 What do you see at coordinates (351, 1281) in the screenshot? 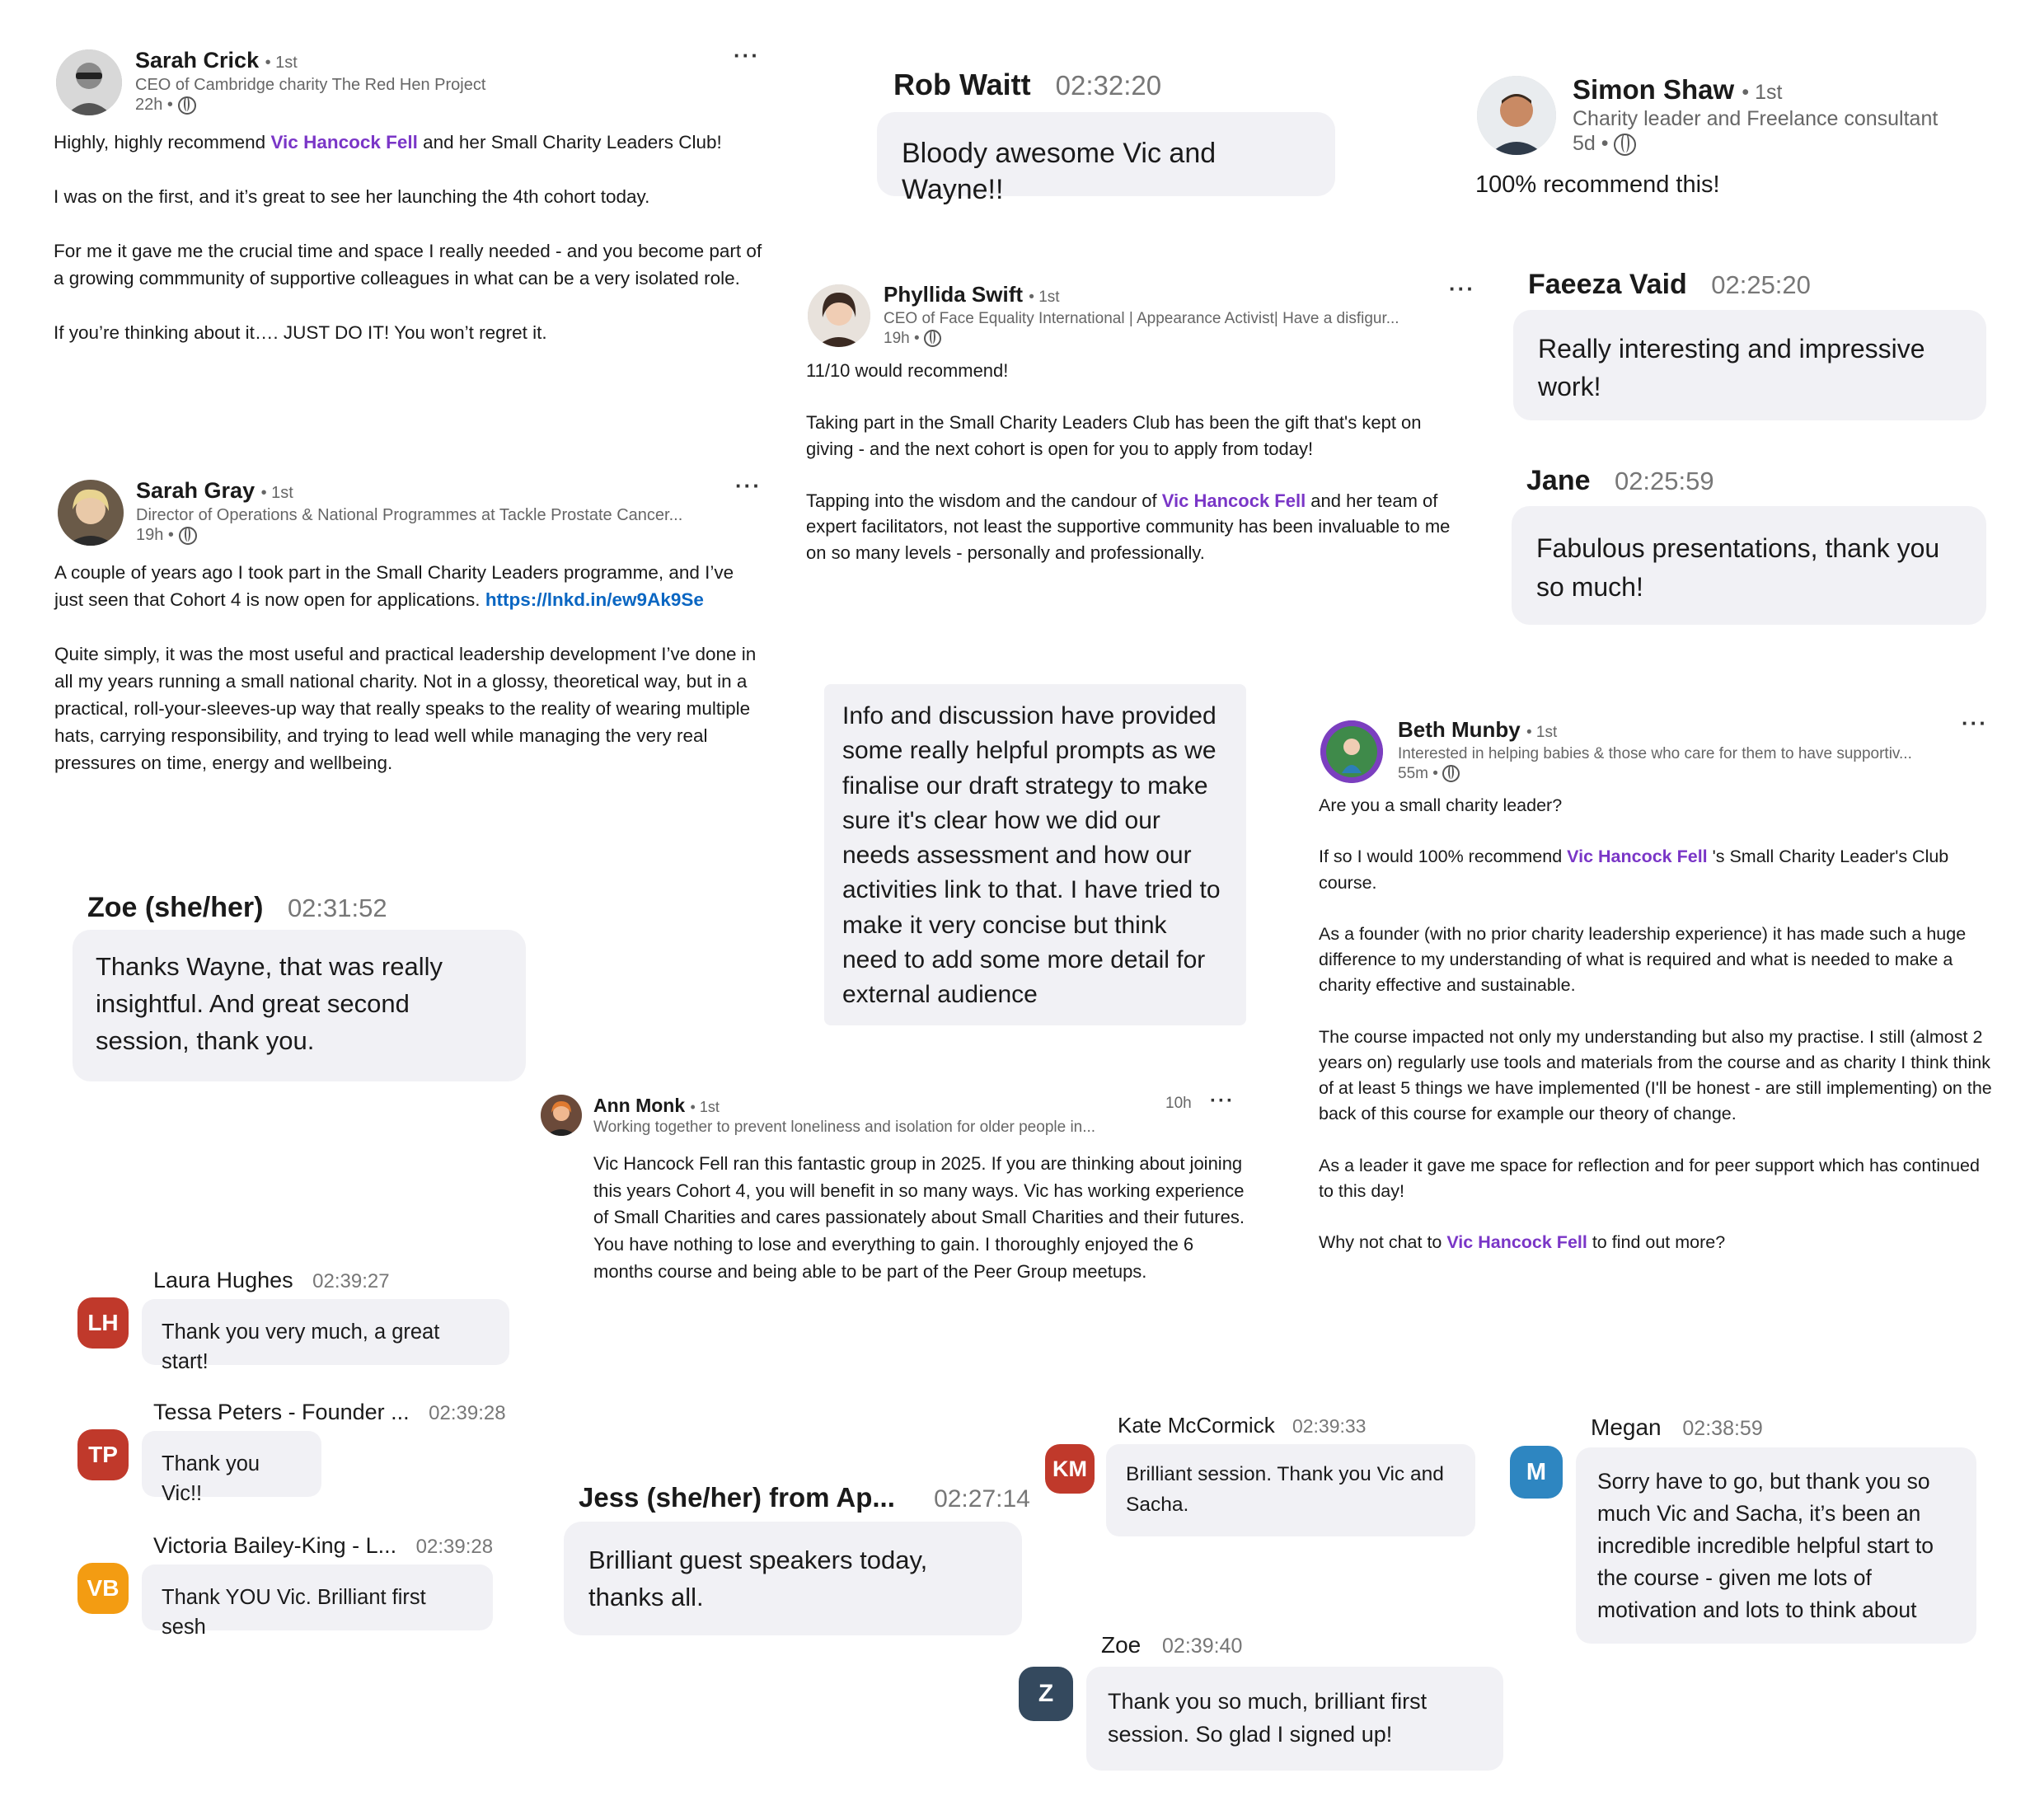
I see `message-time: 02:39:27` at bounding box center [351, 1281].